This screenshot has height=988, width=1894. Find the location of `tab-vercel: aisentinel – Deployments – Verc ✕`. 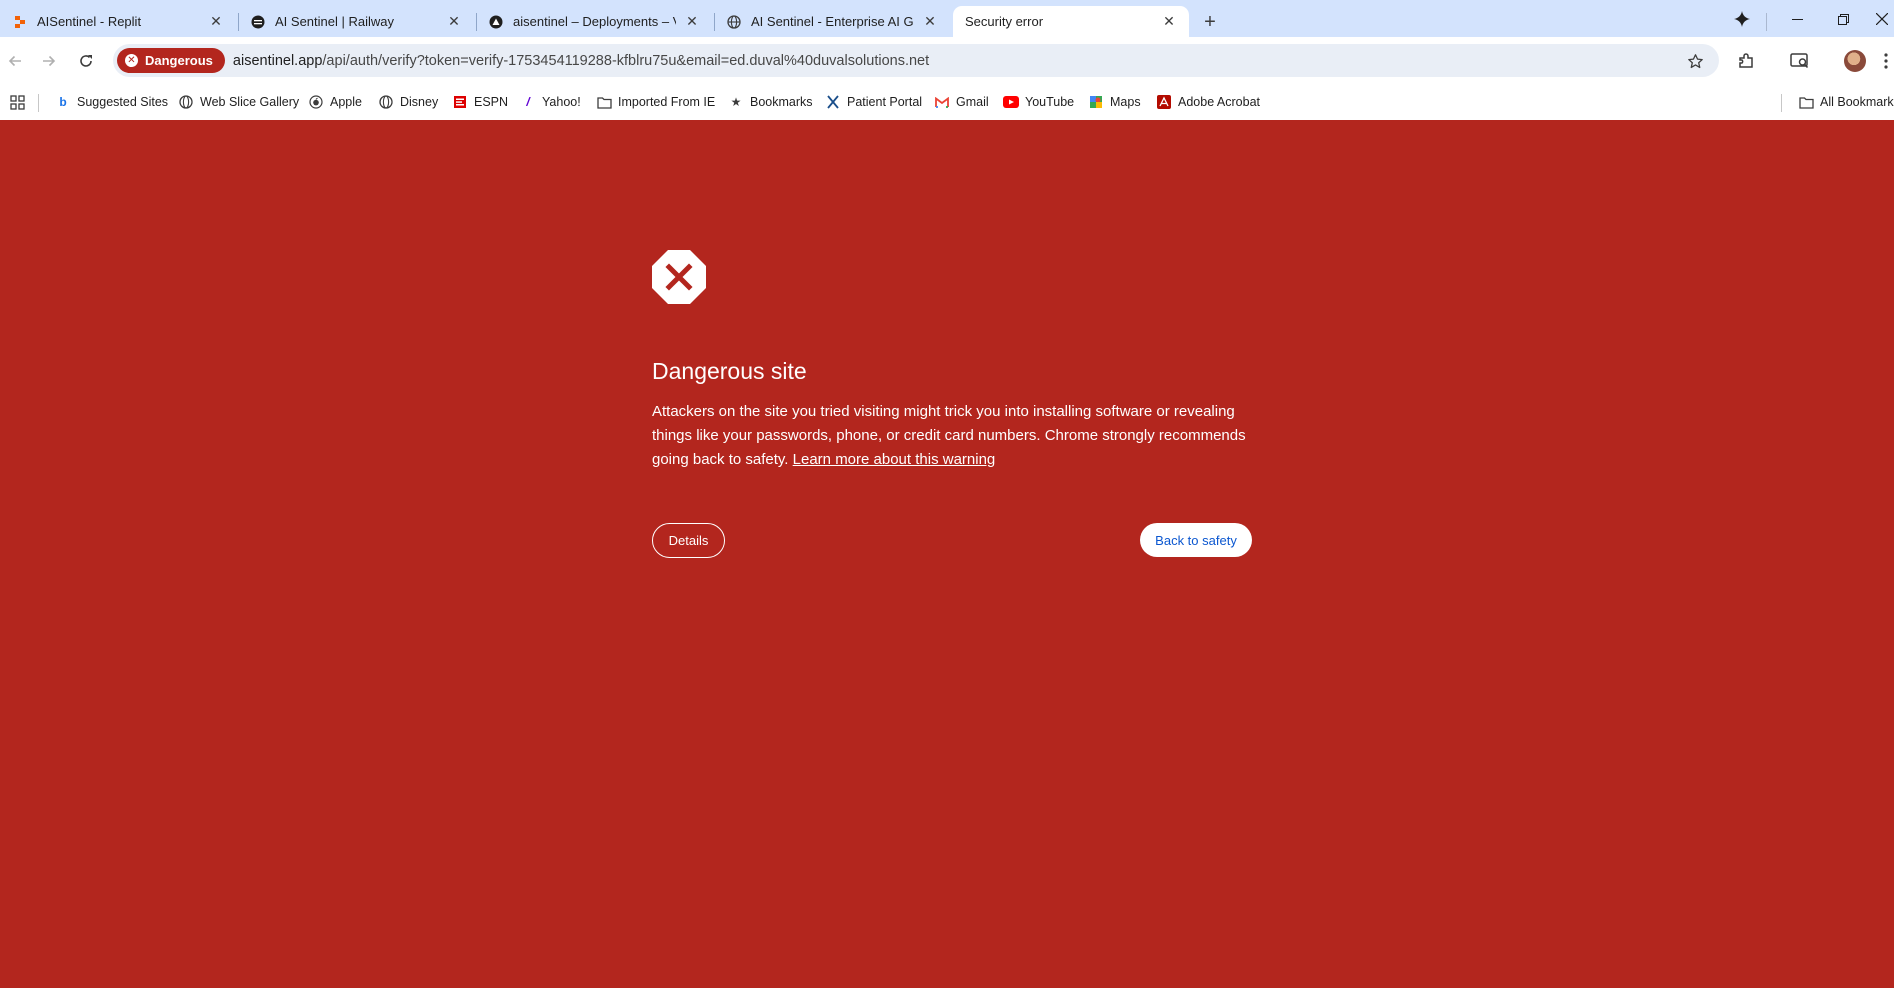

tab-vercel: aisentinel – Deployments – Verc ✕ is located at coordinates (594, 21).